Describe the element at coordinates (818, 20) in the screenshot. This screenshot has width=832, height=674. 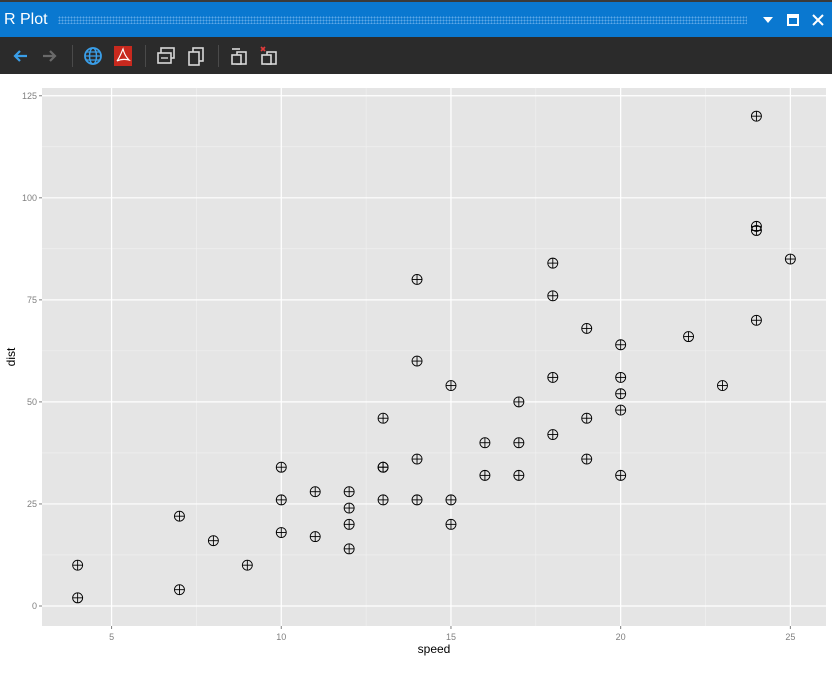
I see `close-icon` at that location.